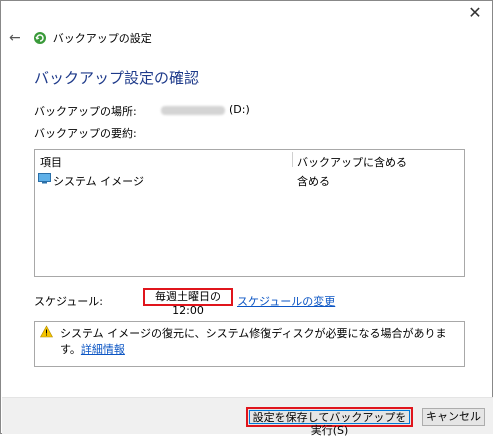 This screenshot has height=437, width=493. What do you see at coordinates (15, 38) in the screenshot?
I see `back-arrow-icon: ←` at bounding box center [15, 38].